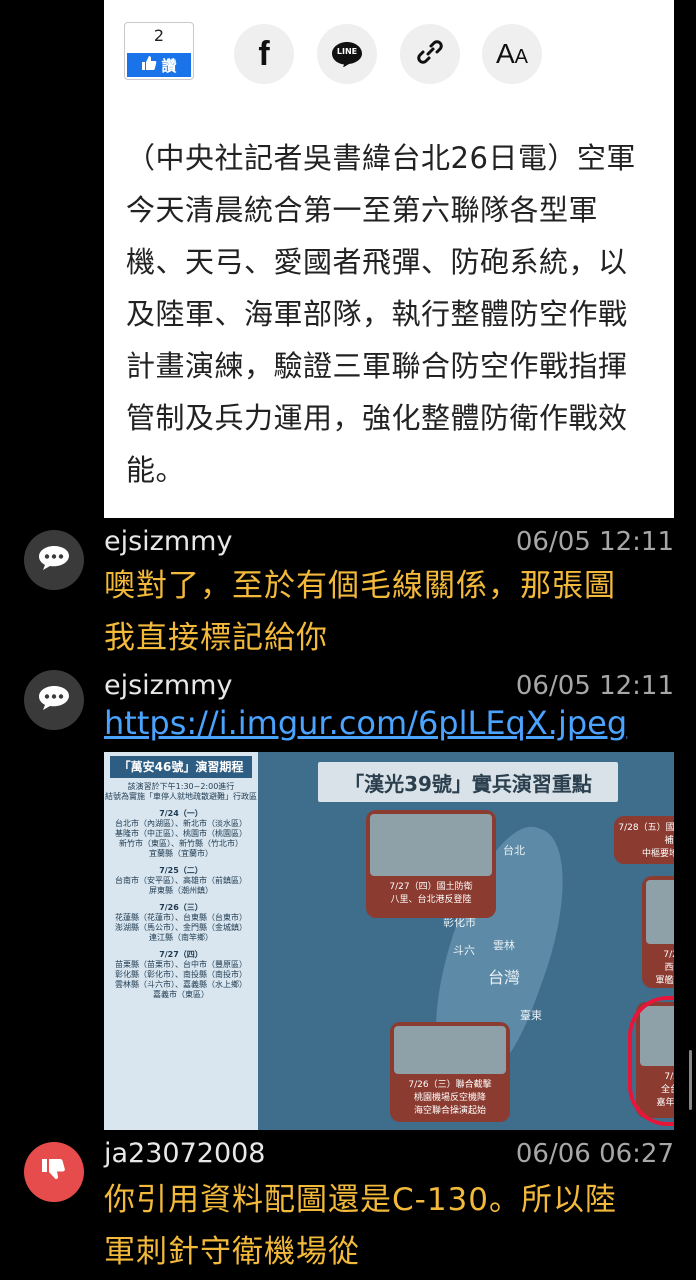 Image resolution: width=696 pixels, height=1280 pixels. I want to click on article-line: 及陸軍、海軍部隊，執行整體防空作戰, so click(377, 314).